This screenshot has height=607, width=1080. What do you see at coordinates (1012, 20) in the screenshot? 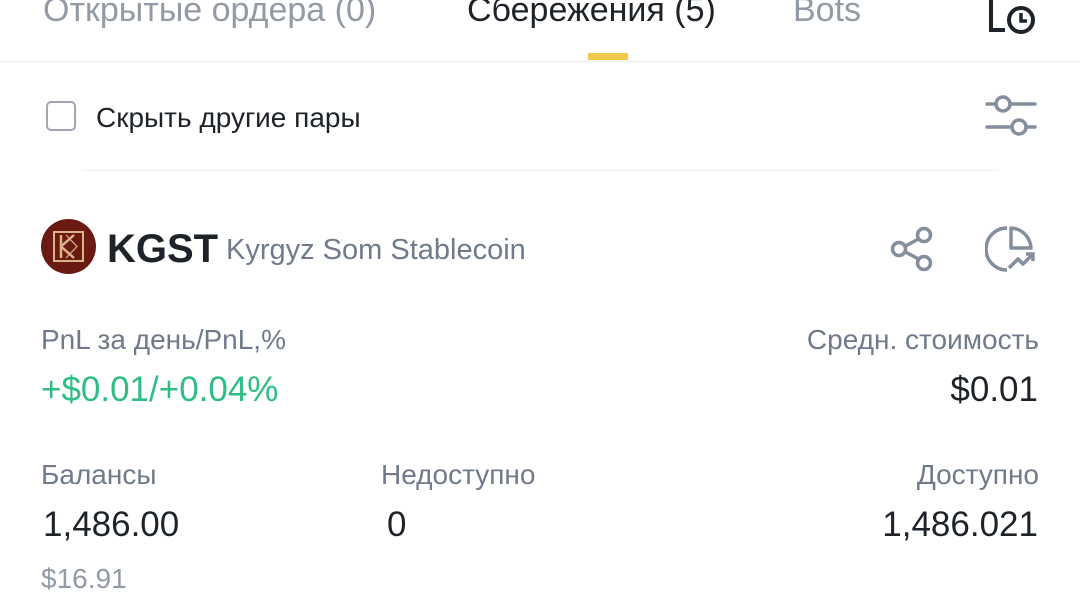
I see `order-history-icon` at bounding box center [1012, 20].